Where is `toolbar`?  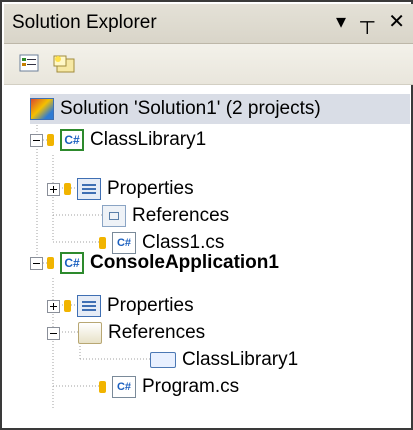
toolbar is located at coordinates (208, 64).